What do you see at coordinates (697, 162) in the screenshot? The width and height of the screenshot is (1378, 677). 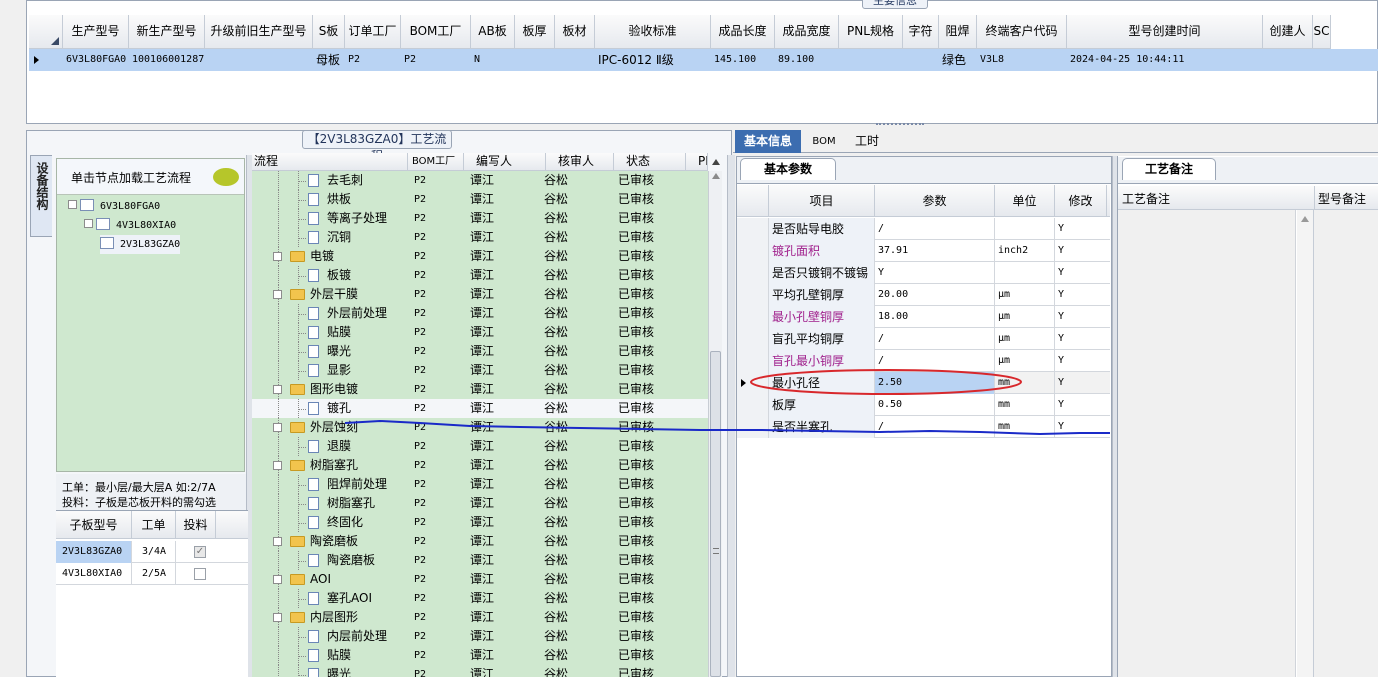 I see `flow-col-header: PP` at bounding box center [697, 162].